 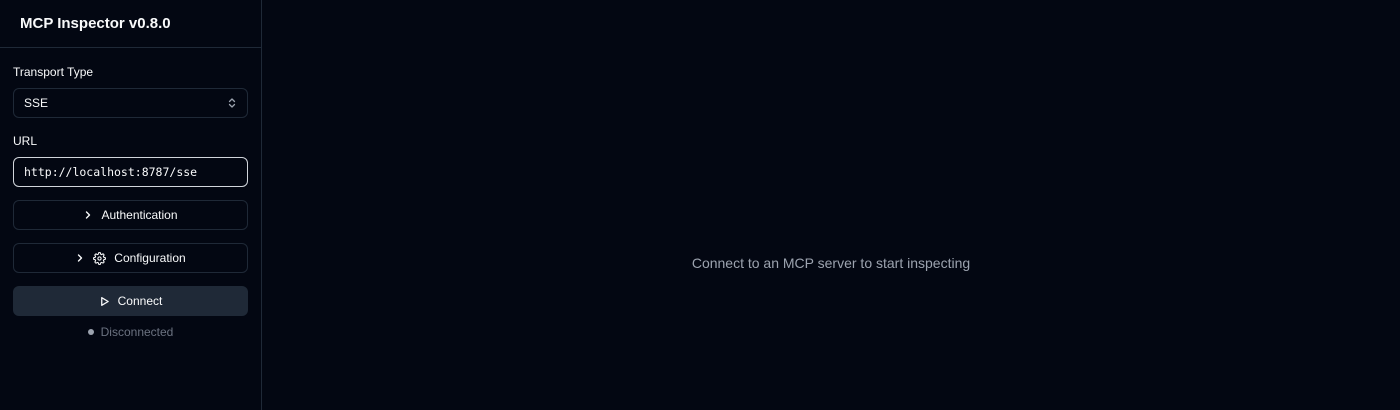 I want to click on transport-type-label: Transport Type, so click(x=53, y=72).